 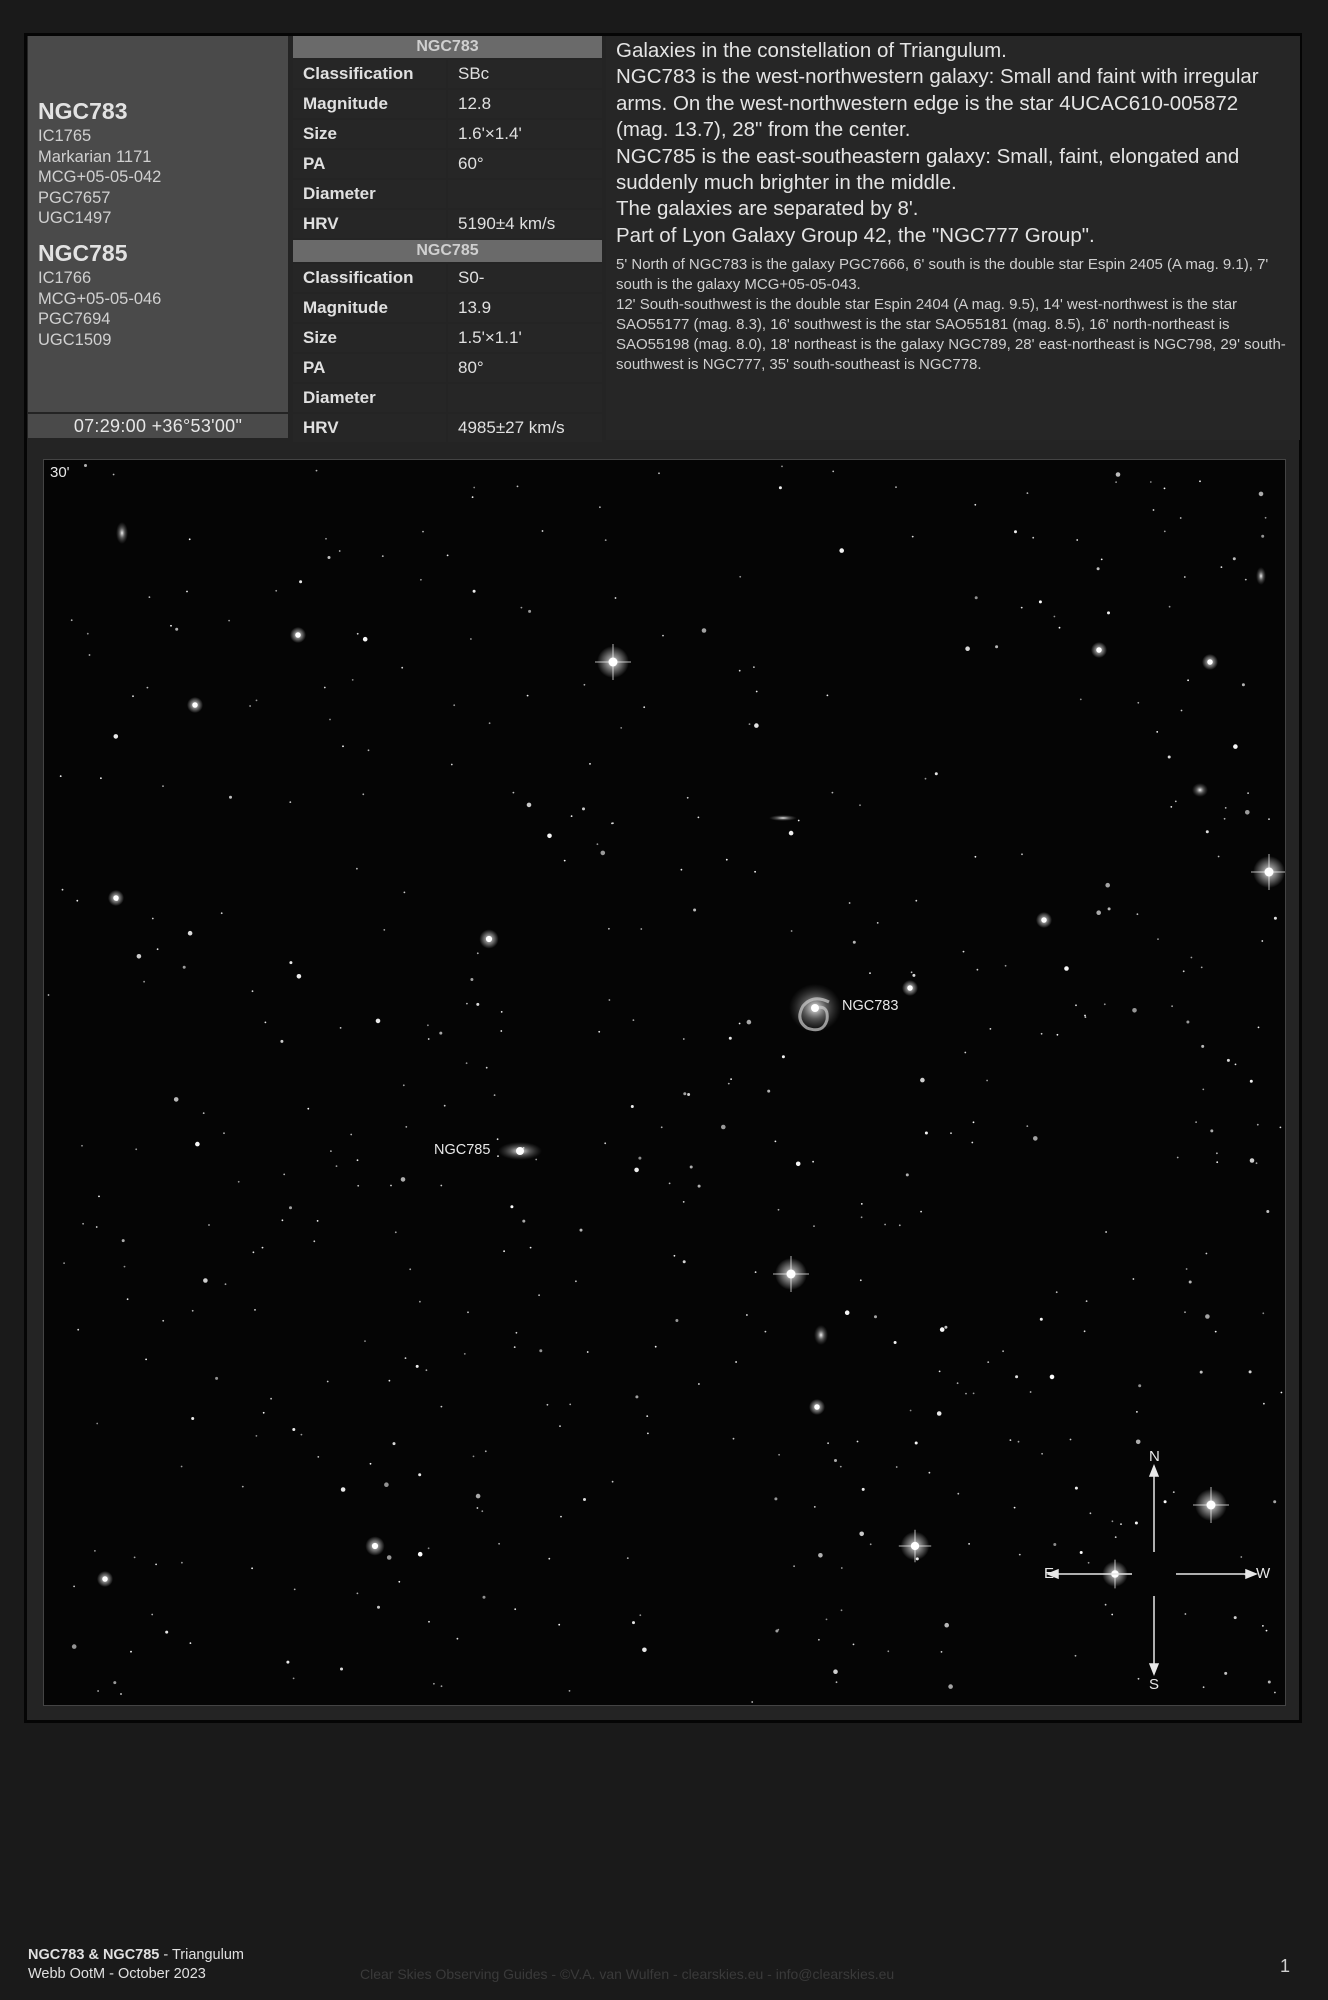 What do you see at coordinates (369, 428) in the screenshot?
I see `table-key: HRV` at bounding box center [369, 428].